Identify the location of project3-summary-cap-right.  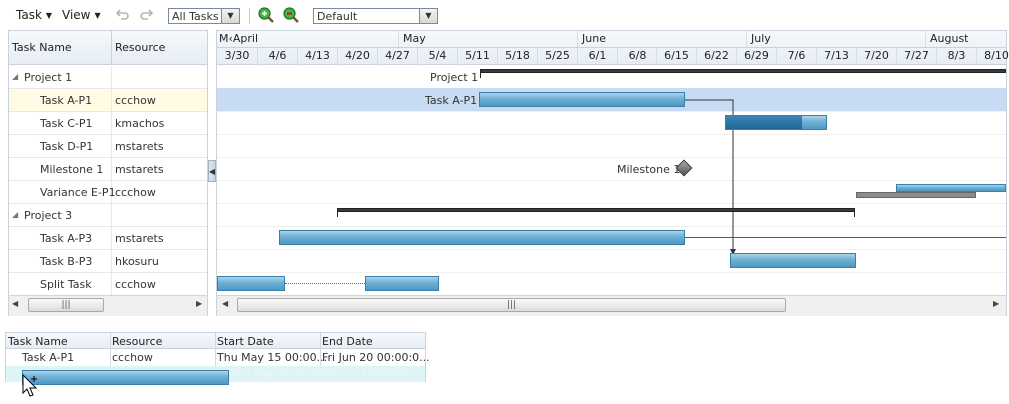
(854, 212).